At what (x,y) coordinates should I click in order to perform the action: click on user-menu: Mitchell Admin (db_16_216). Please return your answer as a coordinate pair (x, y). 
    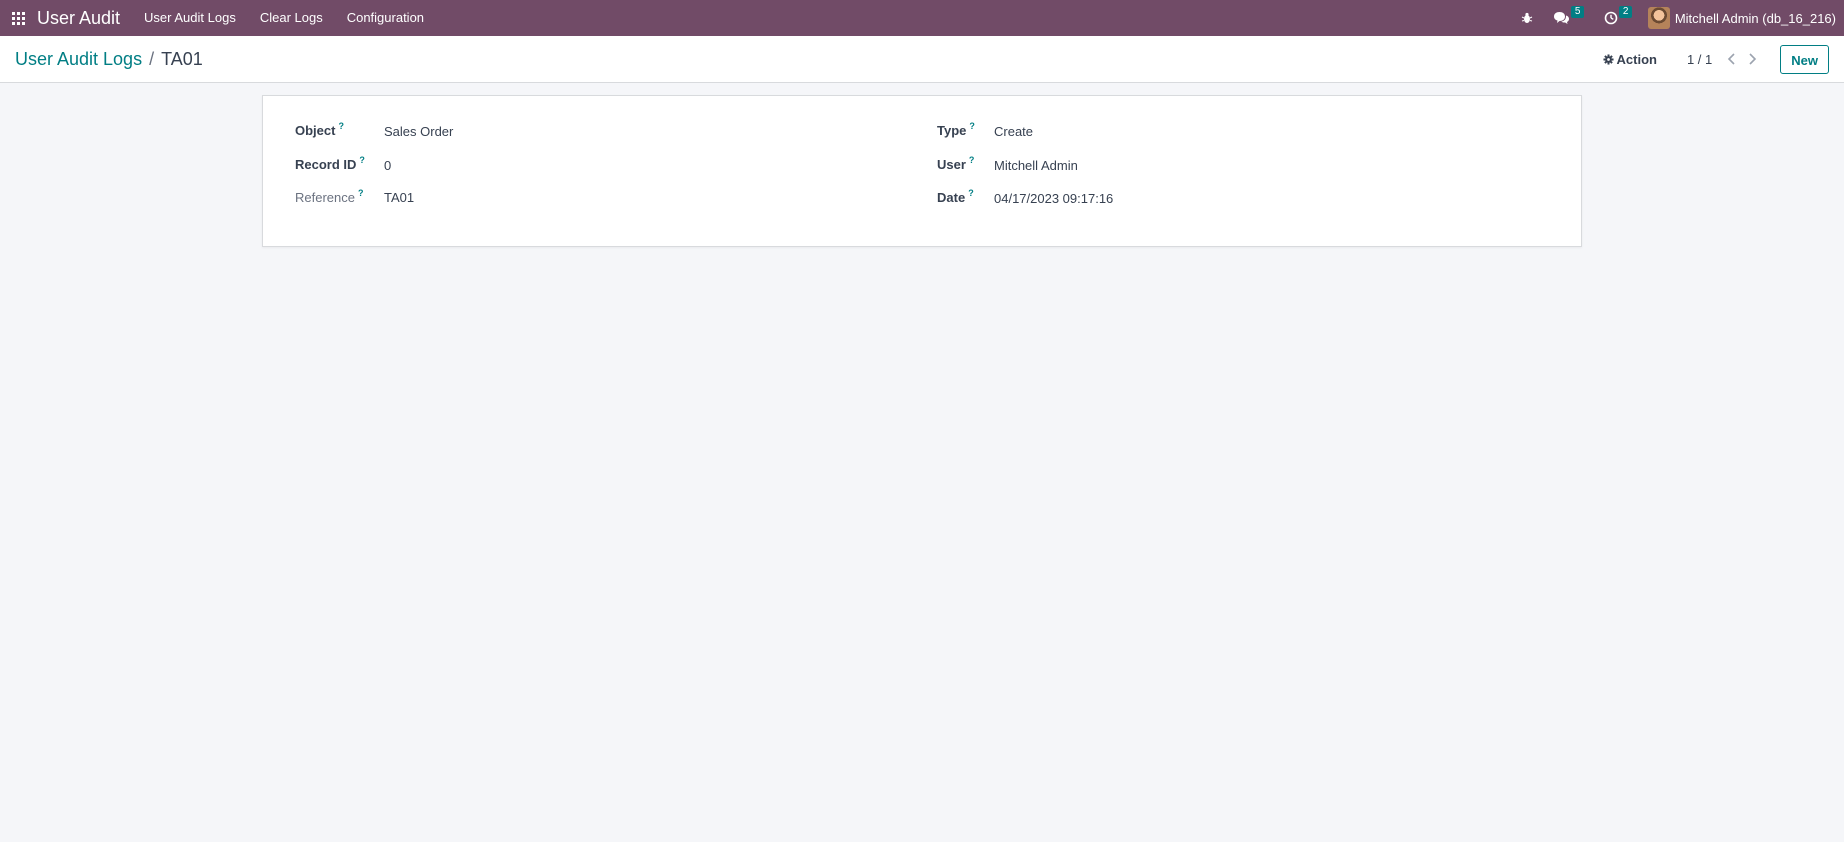
    Looking at the image, I should click on (1743, 18).